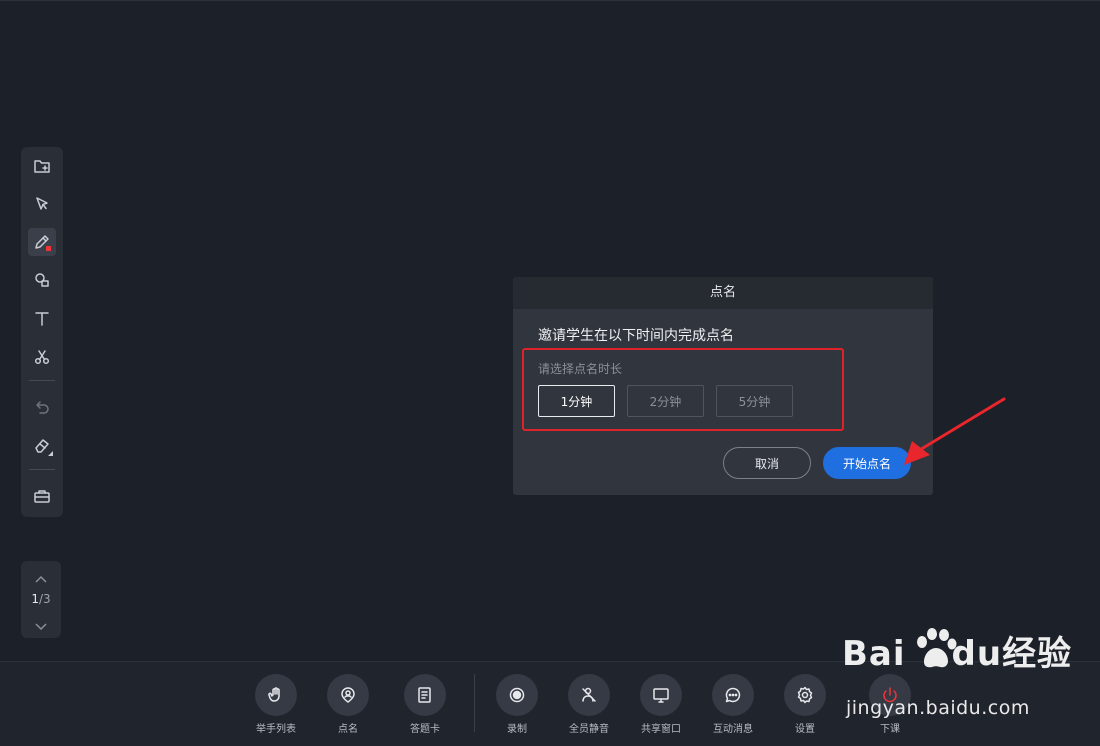 The width and height of the screenshot is (1100, 746). Describe the element at coordinates (48, 248) in the screenshot. I see `pen-color-indicator` at that location.